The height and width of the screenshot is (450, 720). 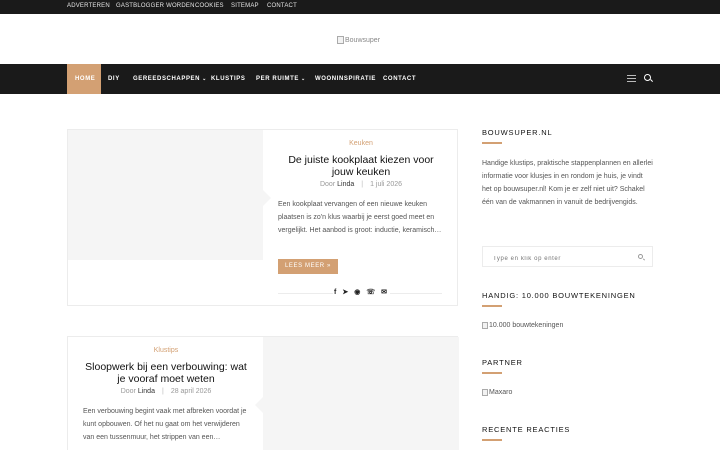 I want to click on widget-title-recent: RECENTE REACTIES, so click(x=526, y=429).